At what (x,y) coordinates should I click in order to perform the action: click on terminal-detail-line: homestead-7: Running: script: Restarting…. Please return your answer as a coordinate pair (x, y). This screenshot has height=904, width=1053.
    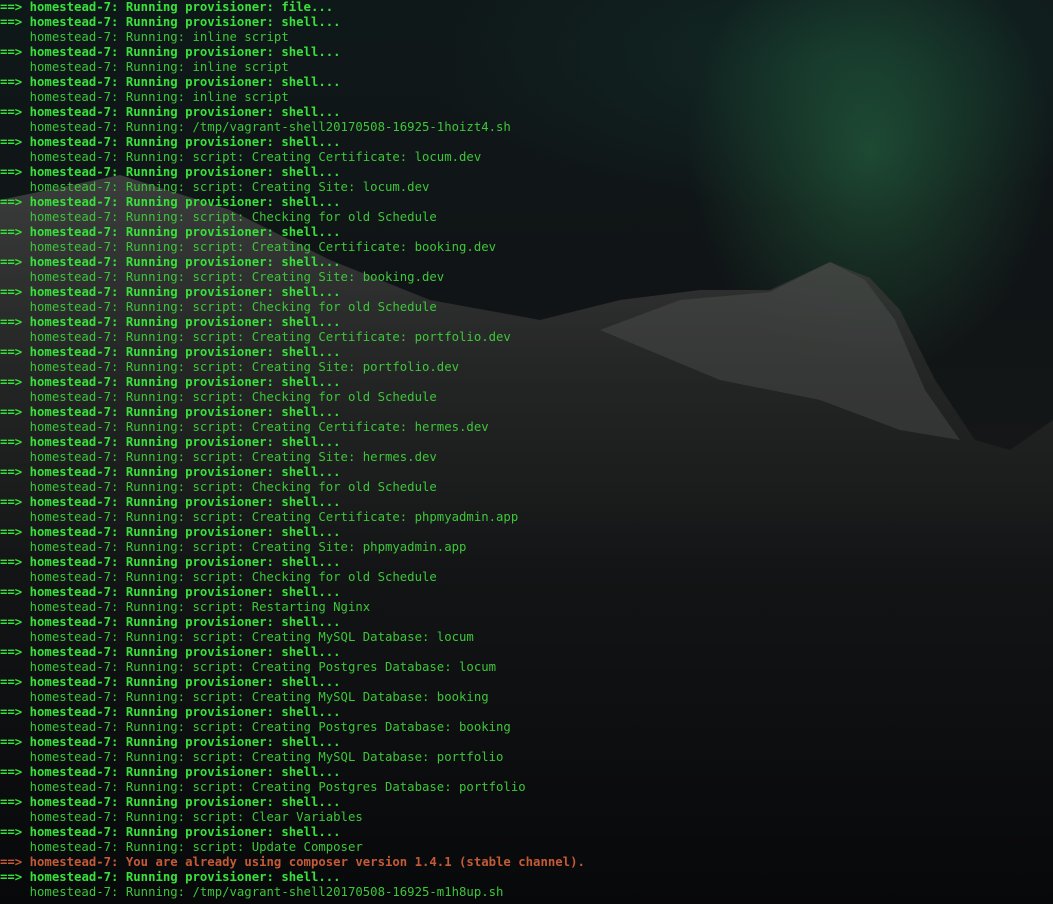
    Looking at the image, I should click on (292, 607).